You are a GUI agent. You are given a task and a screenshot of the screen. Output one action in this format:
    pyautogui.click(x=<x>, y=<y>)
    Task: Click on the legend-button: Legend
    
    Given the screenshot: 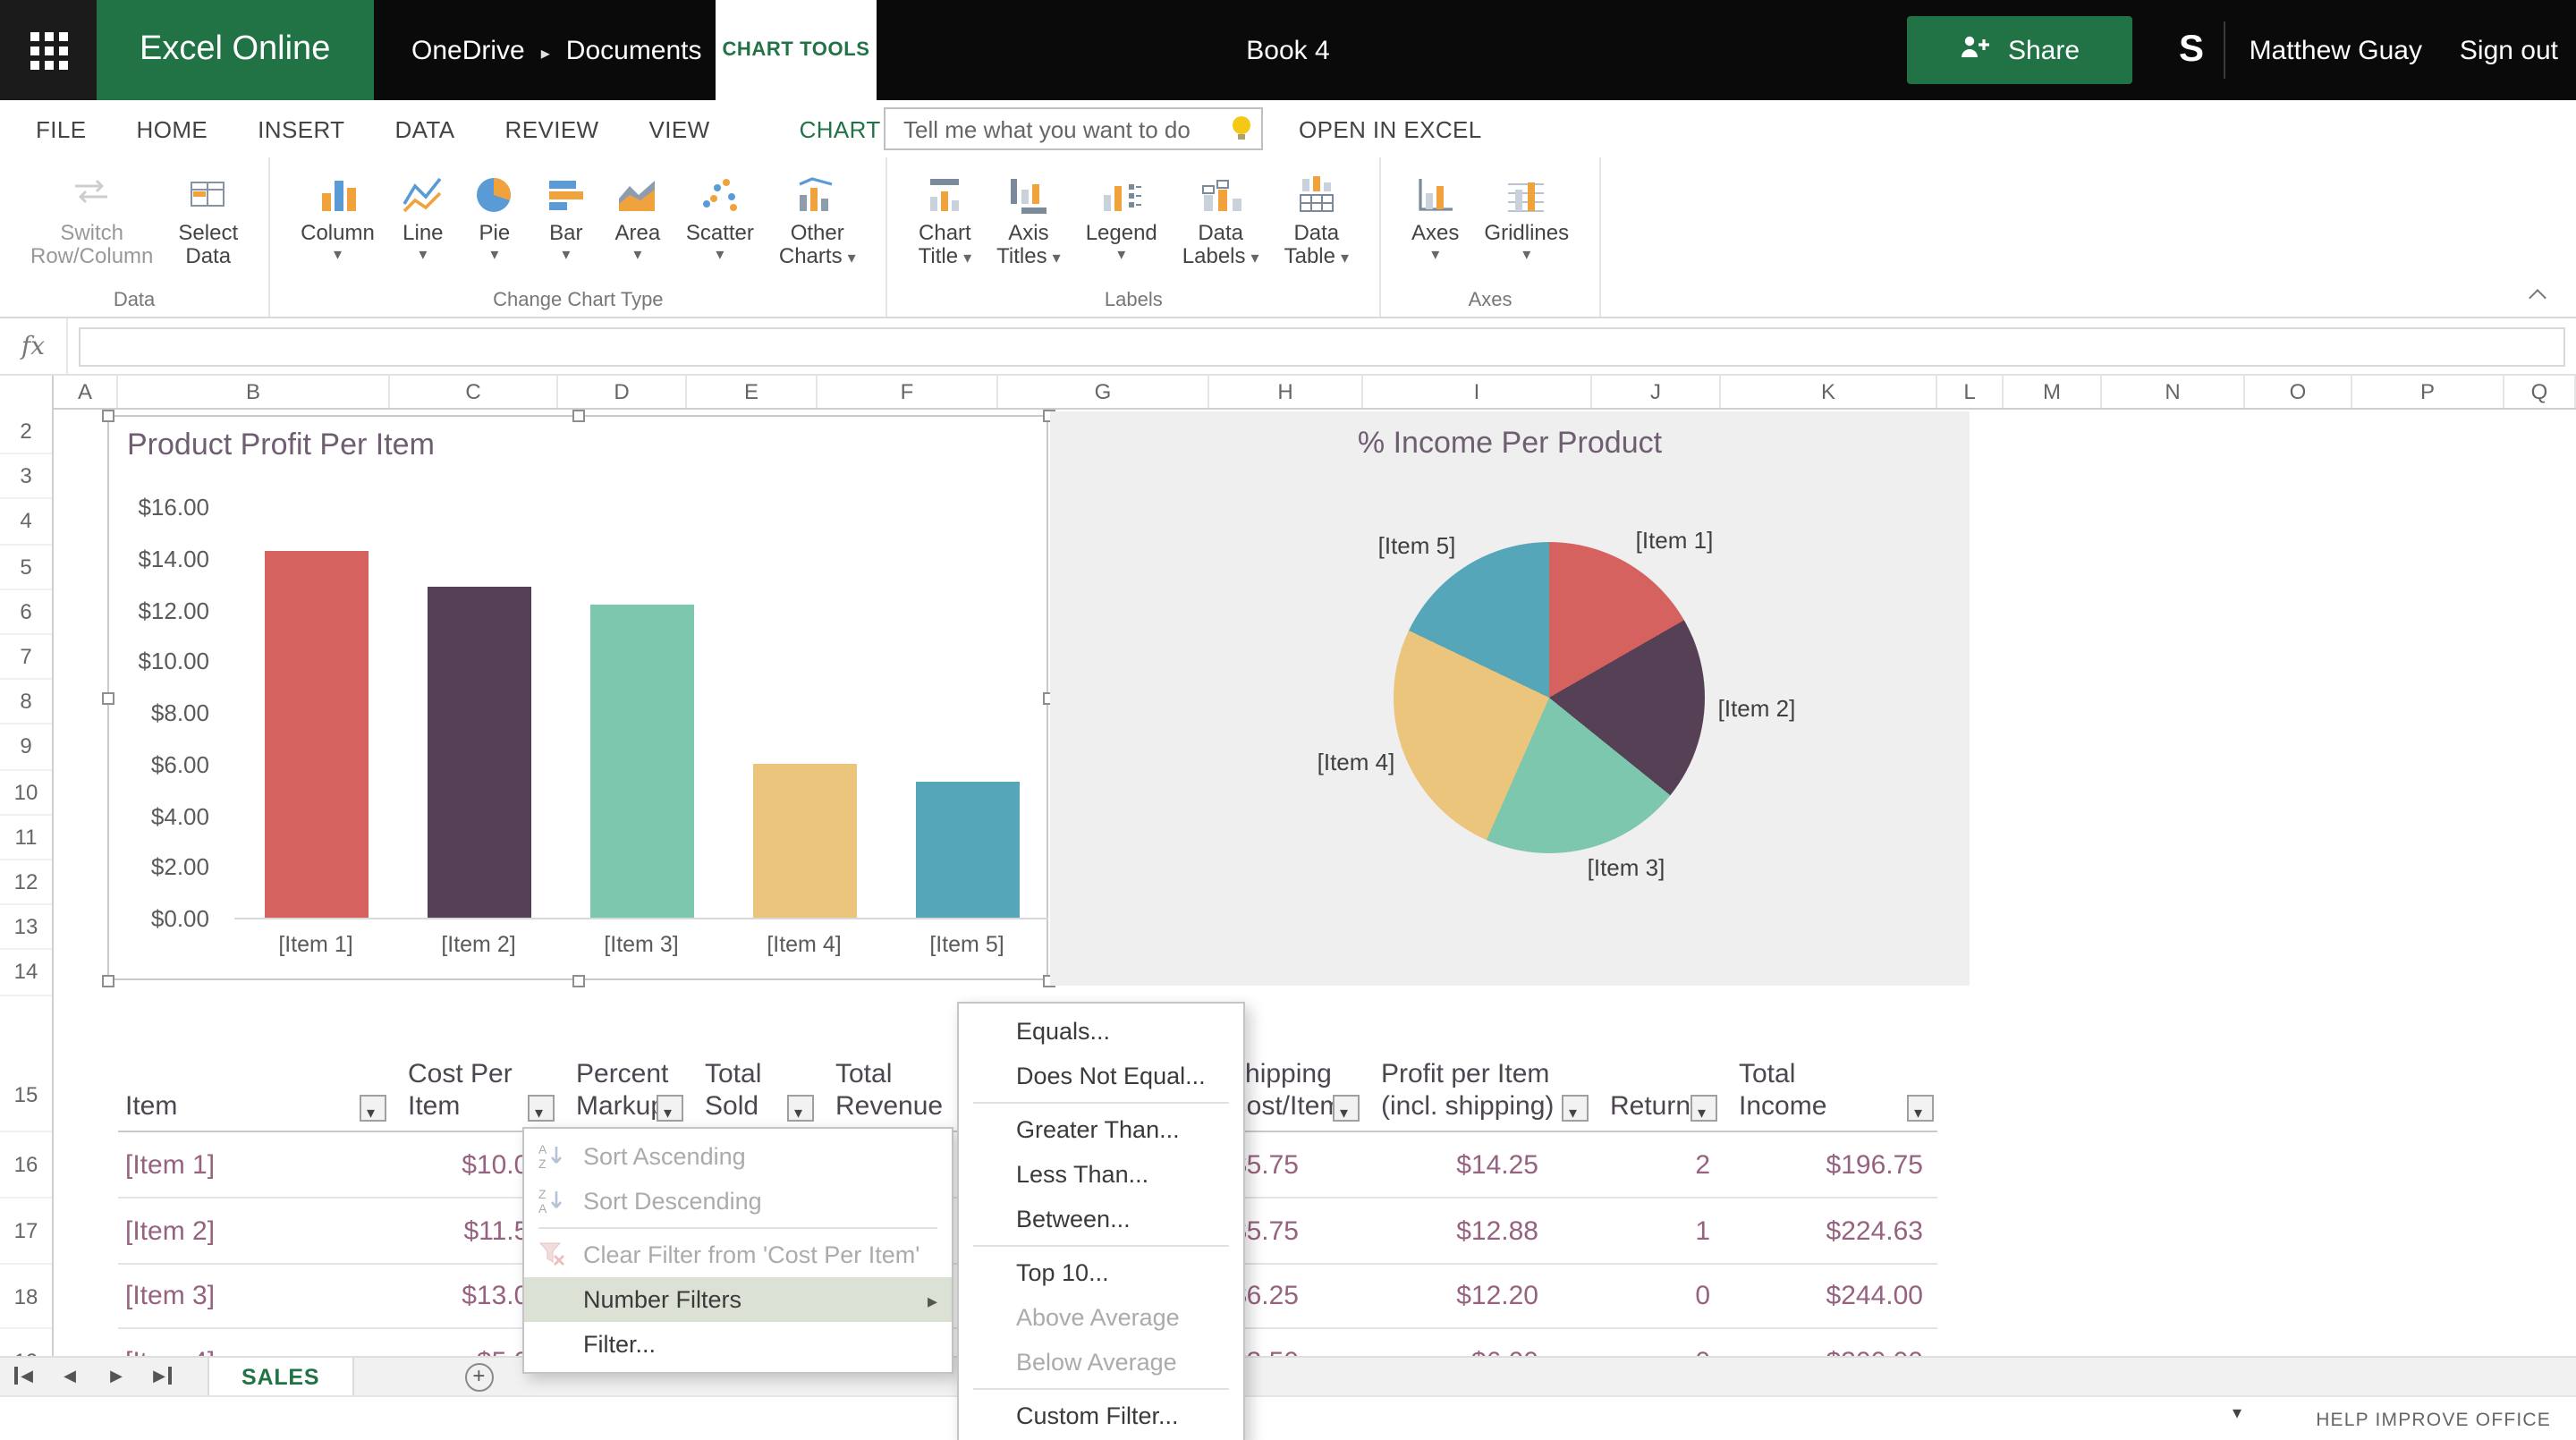 What is the action you would take?
    pyautogui.click(x=1121, y=215)
    